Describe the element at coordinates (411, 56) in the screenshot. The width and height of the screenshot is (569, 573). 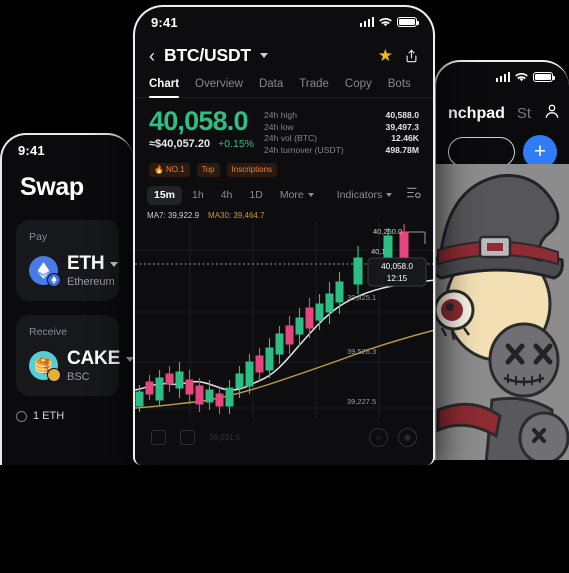
I see `share-icon` at that location.